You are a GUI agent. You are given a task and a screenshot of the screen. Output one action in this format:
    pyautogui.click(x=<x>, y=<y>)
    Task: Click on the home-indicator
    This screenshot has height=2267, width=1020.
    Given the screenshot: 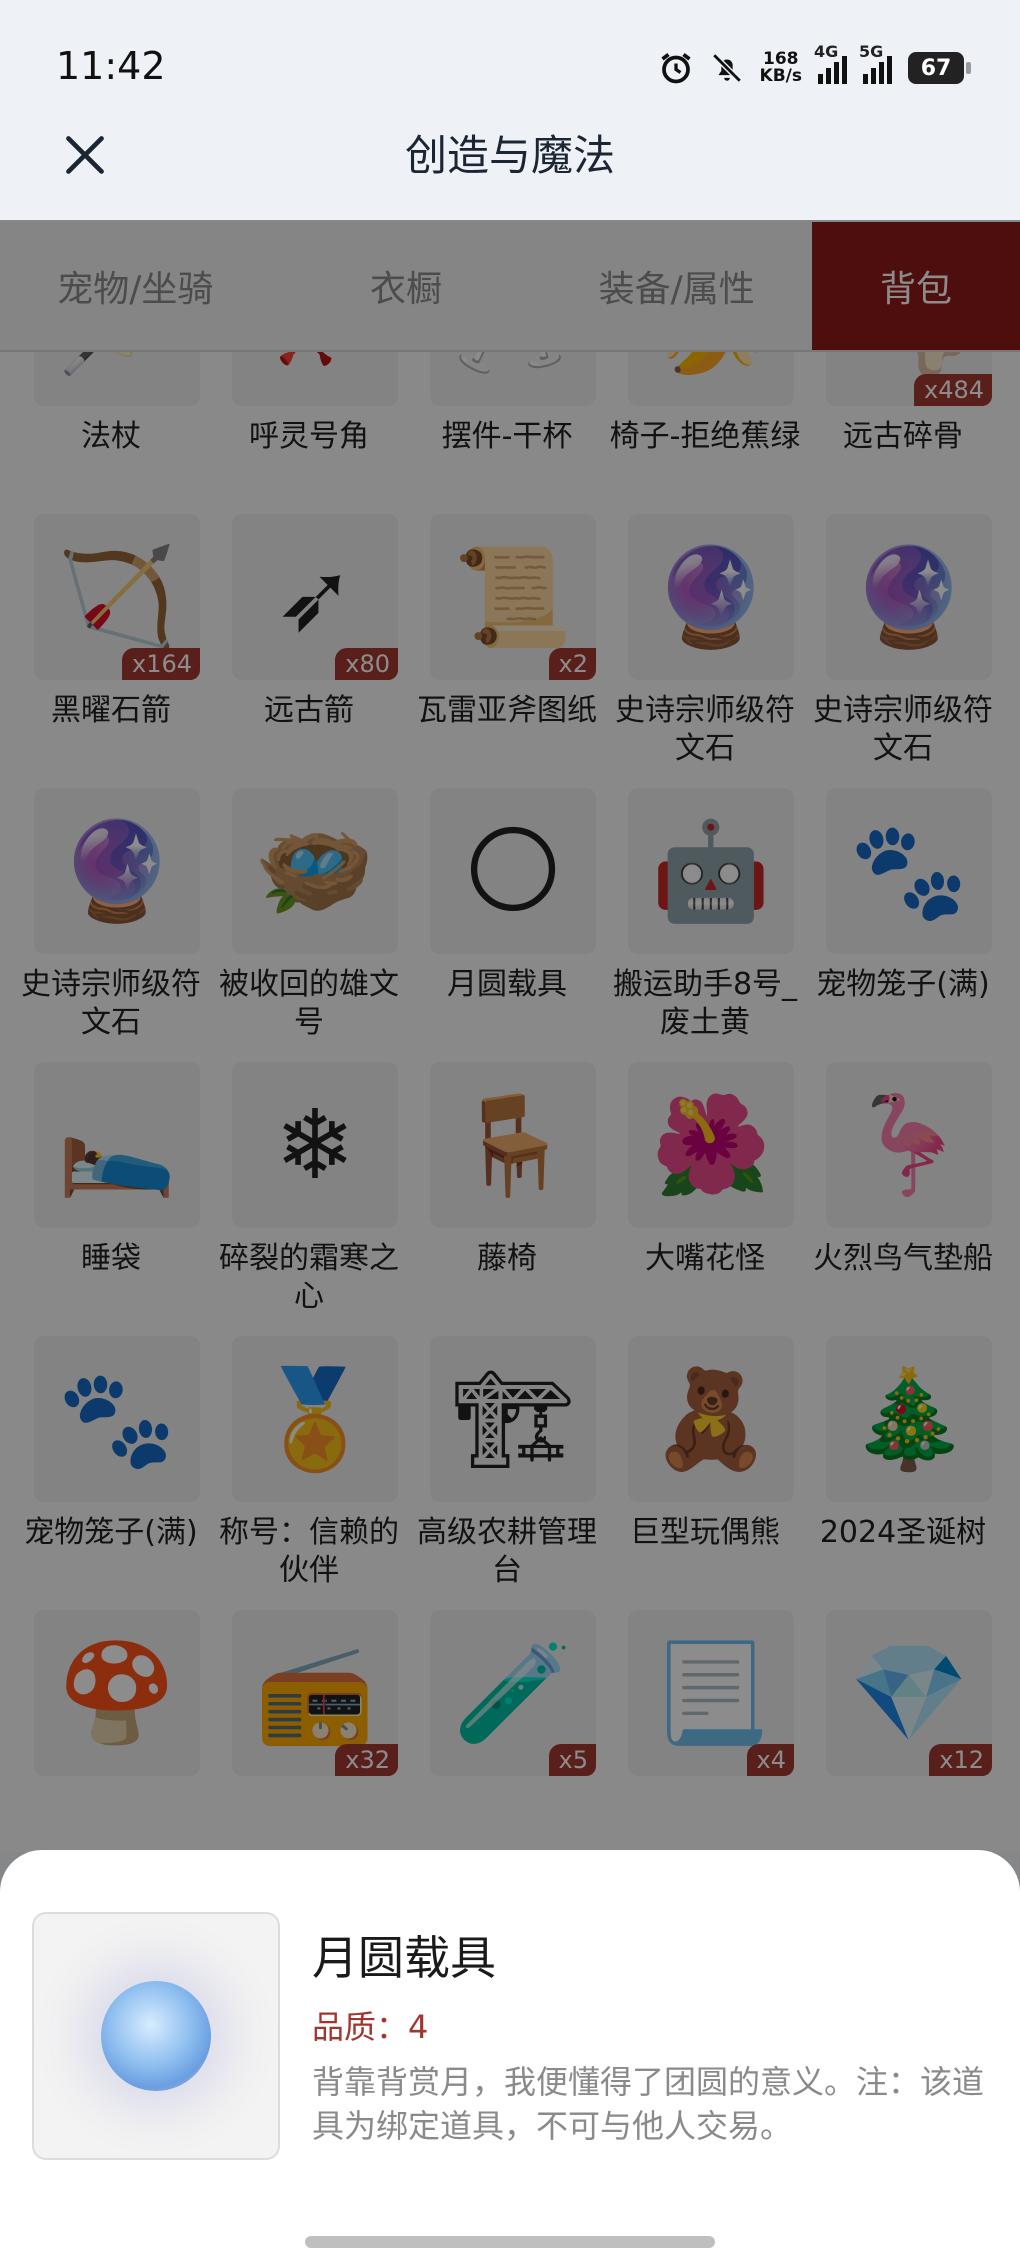 What is the action you would take?
    pyautogui.click(x=510, y=2242)
    